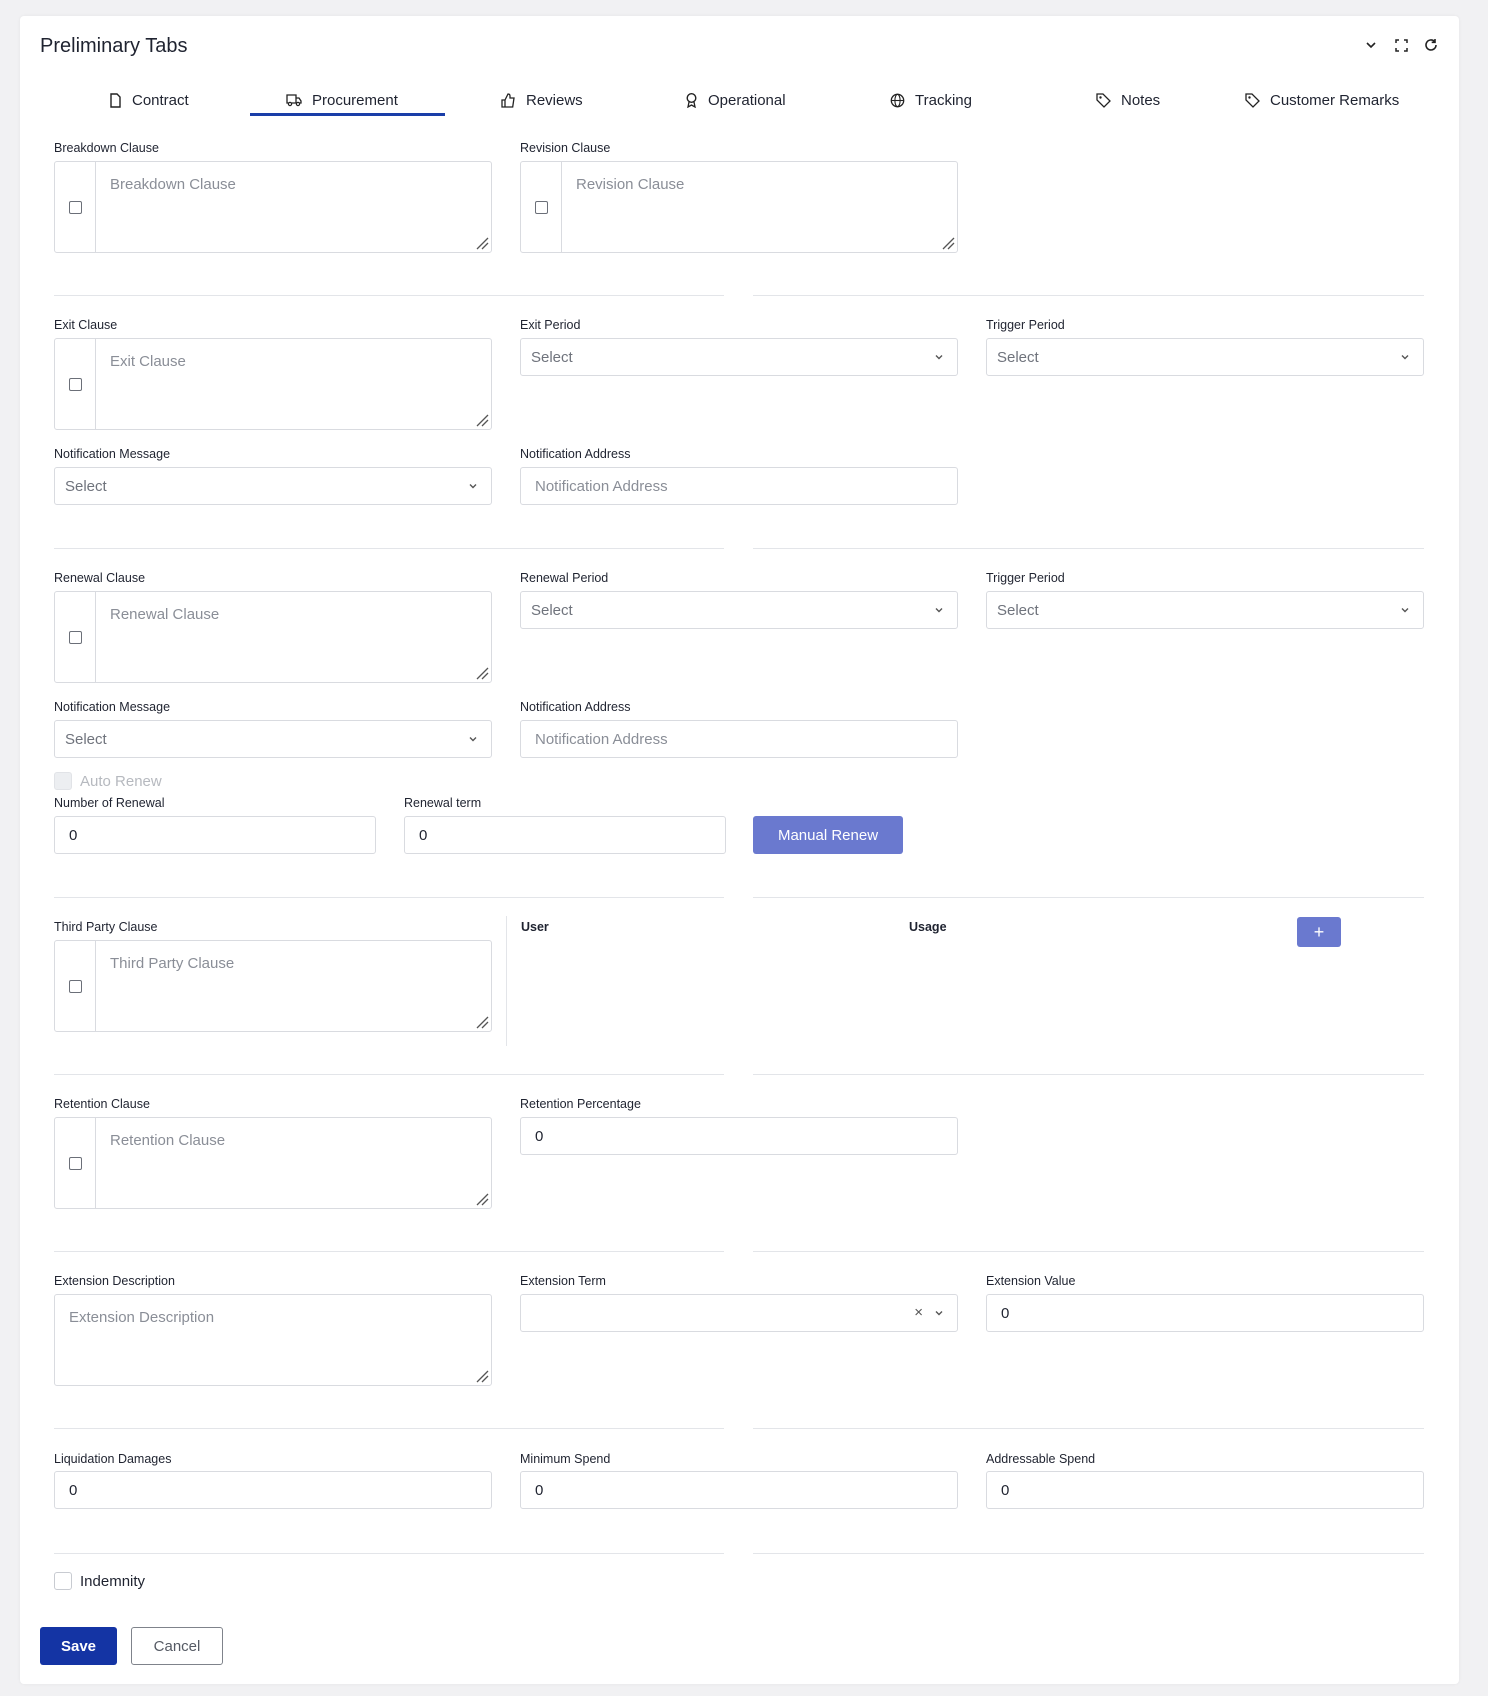 The height and width of the screenshot is (1696, 1488). I want to click on tab-procurement: Procurement, so click(342, 100).